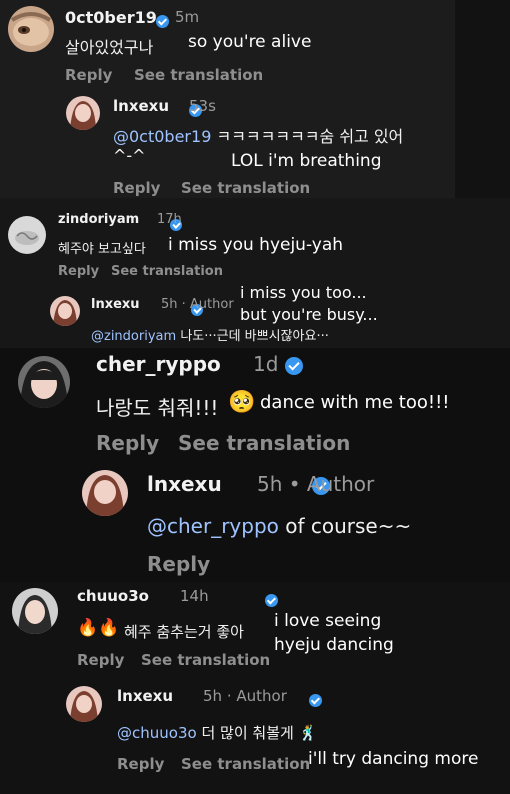 This screenshot has width=510, height=794. Describe the element at coordinates (334, 645) in the screenshot. I see `translation-caption: hyeju dancing` at that location.